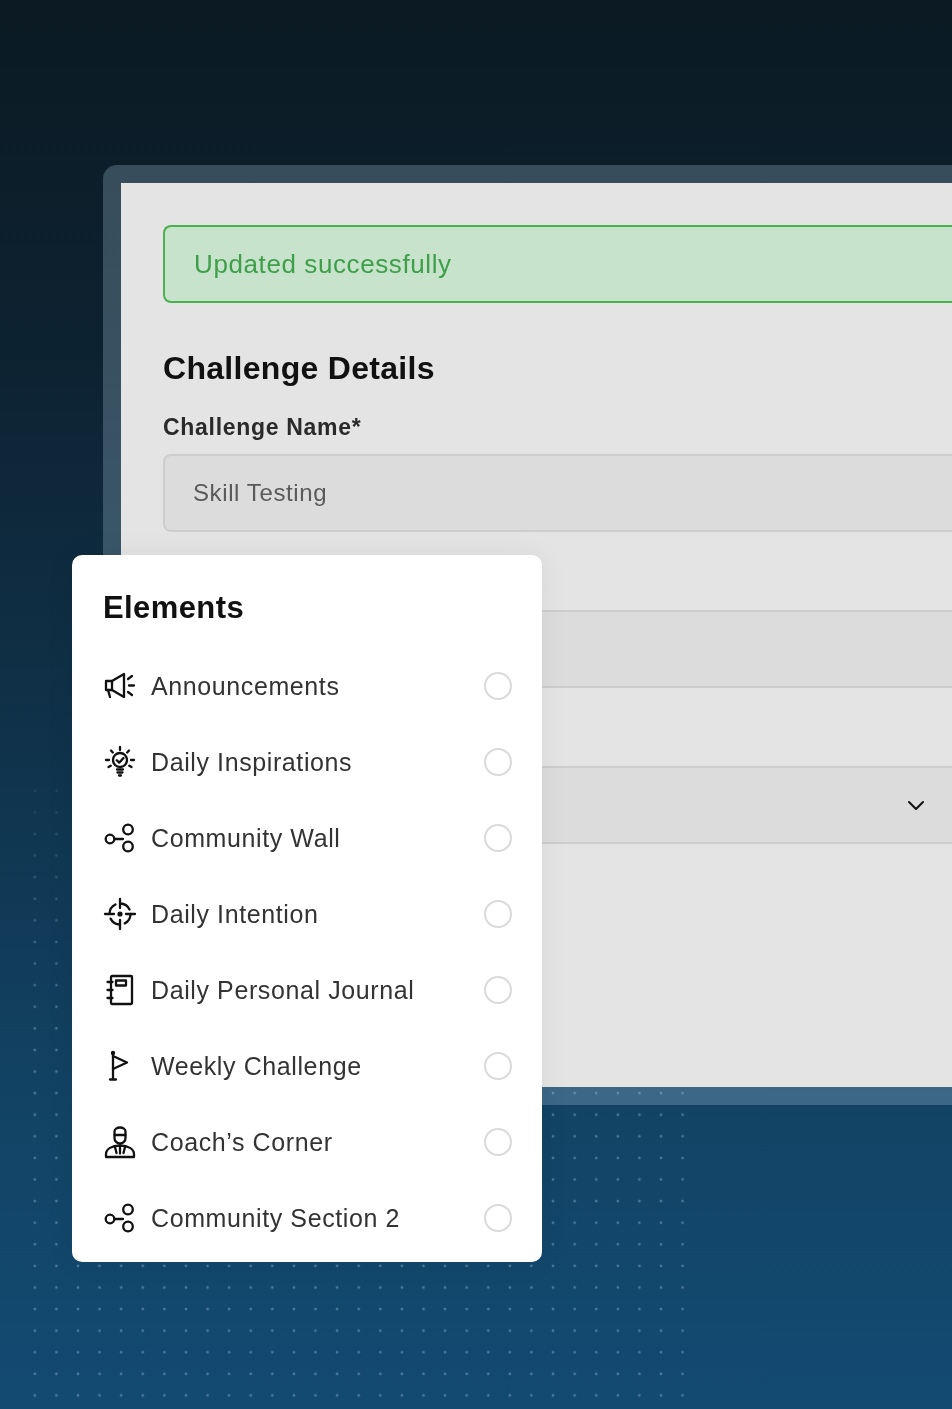 The height and width of the screenshot is (1409, 952). Describe the element at coordinates (120, 762) in the screenshot. I see `lightbulb-icon` at that location.